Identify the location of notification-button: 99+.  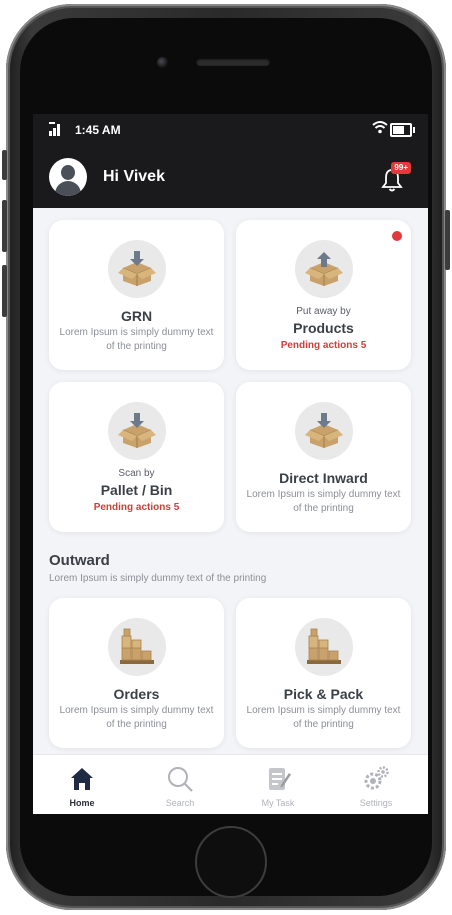
(396, 177).